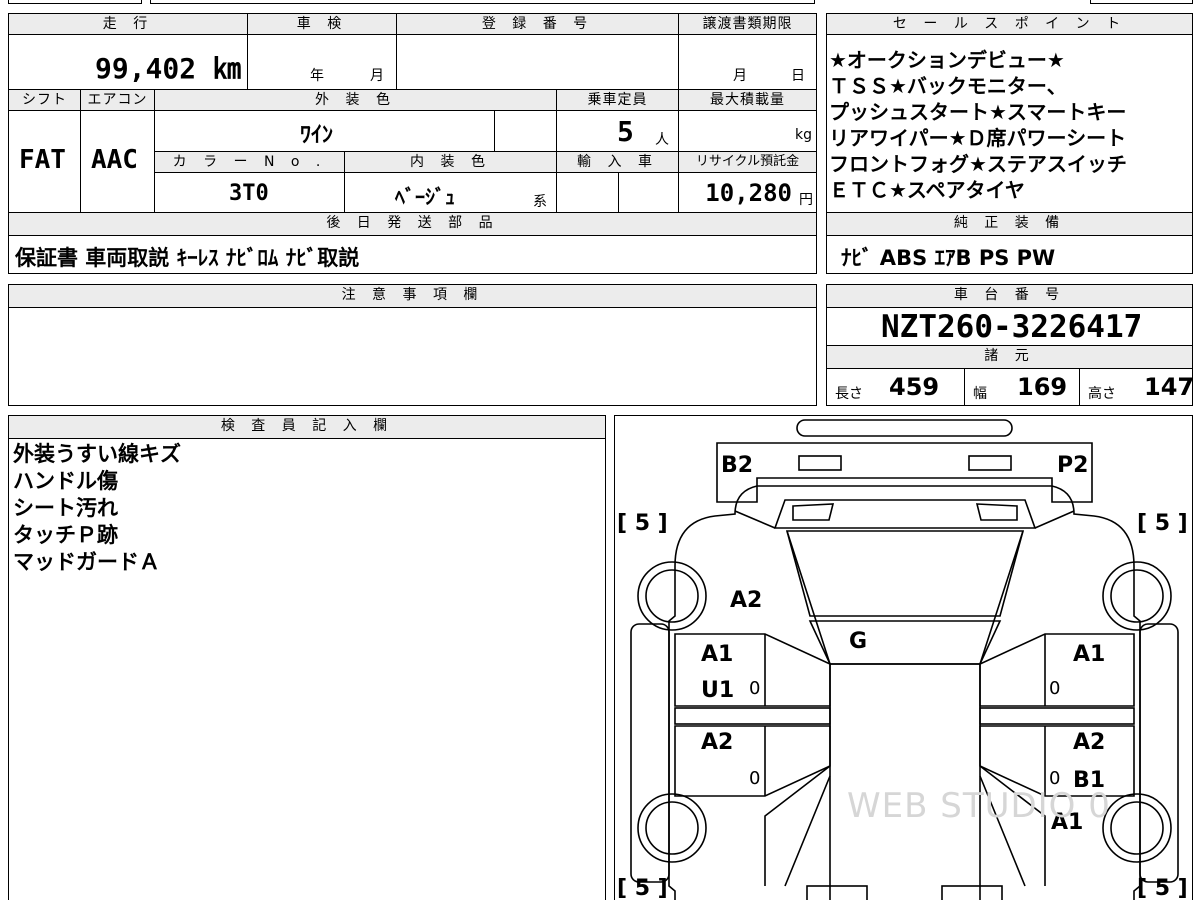  Describe the element at coordinates (662, 140) in the screenshot. I see `capacity-unit: 人` at that location.